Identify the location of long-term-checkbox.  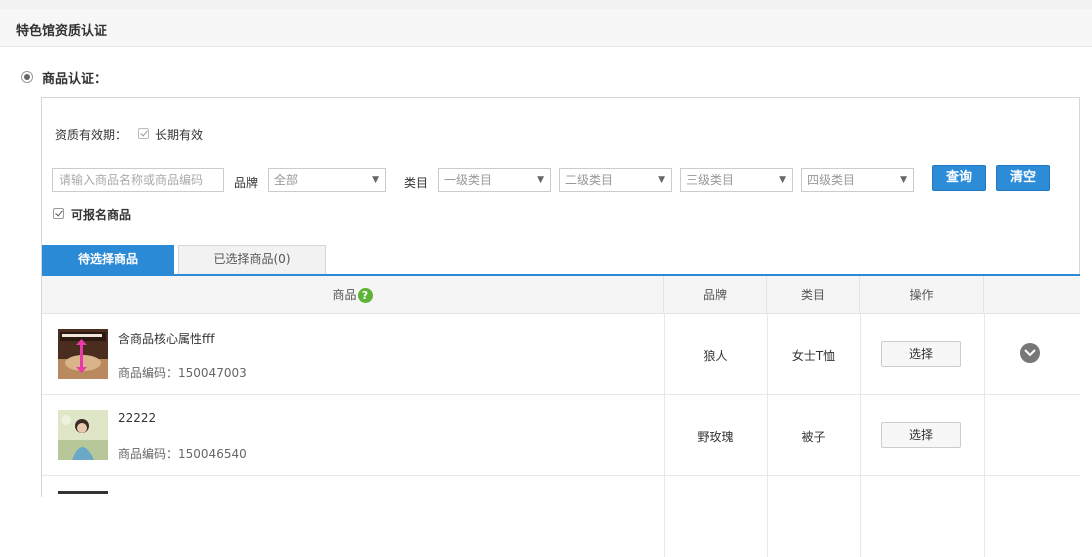
(143, 133).